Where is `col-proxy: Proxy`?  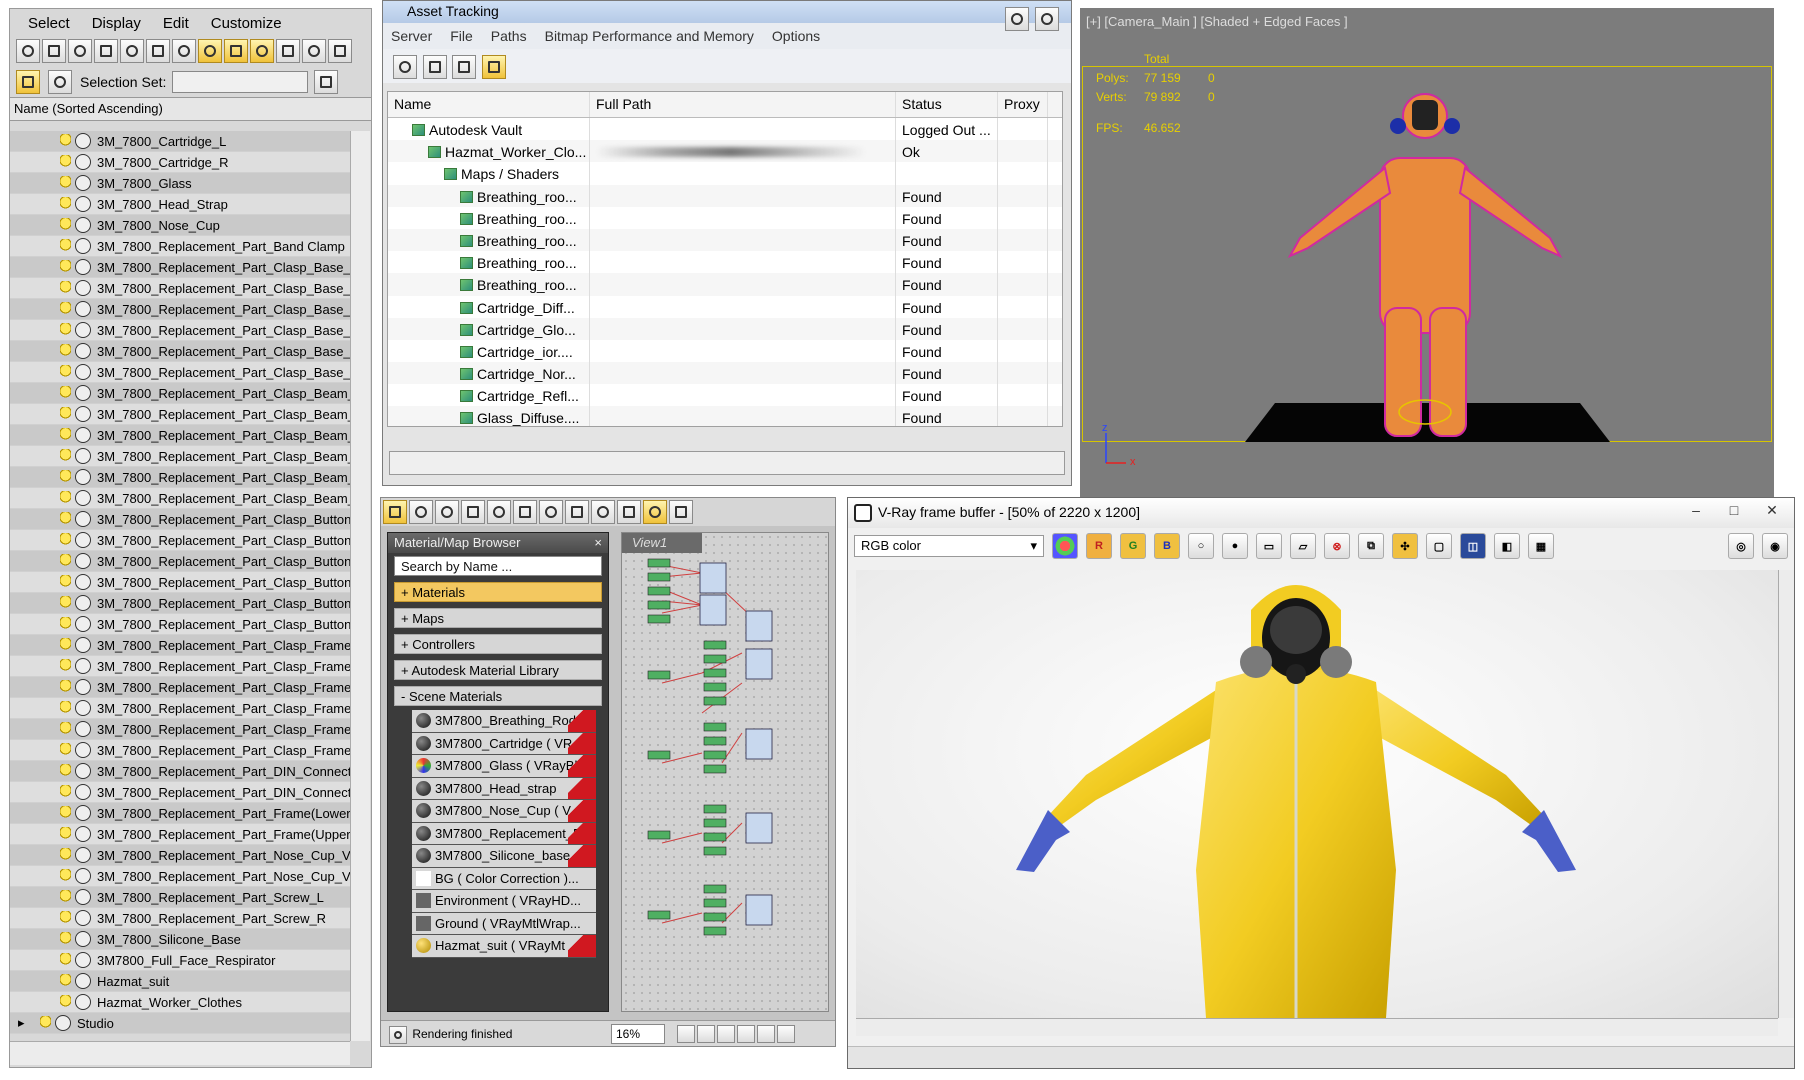 col-proxy: Proxy is located at coordinates (1023, 104).